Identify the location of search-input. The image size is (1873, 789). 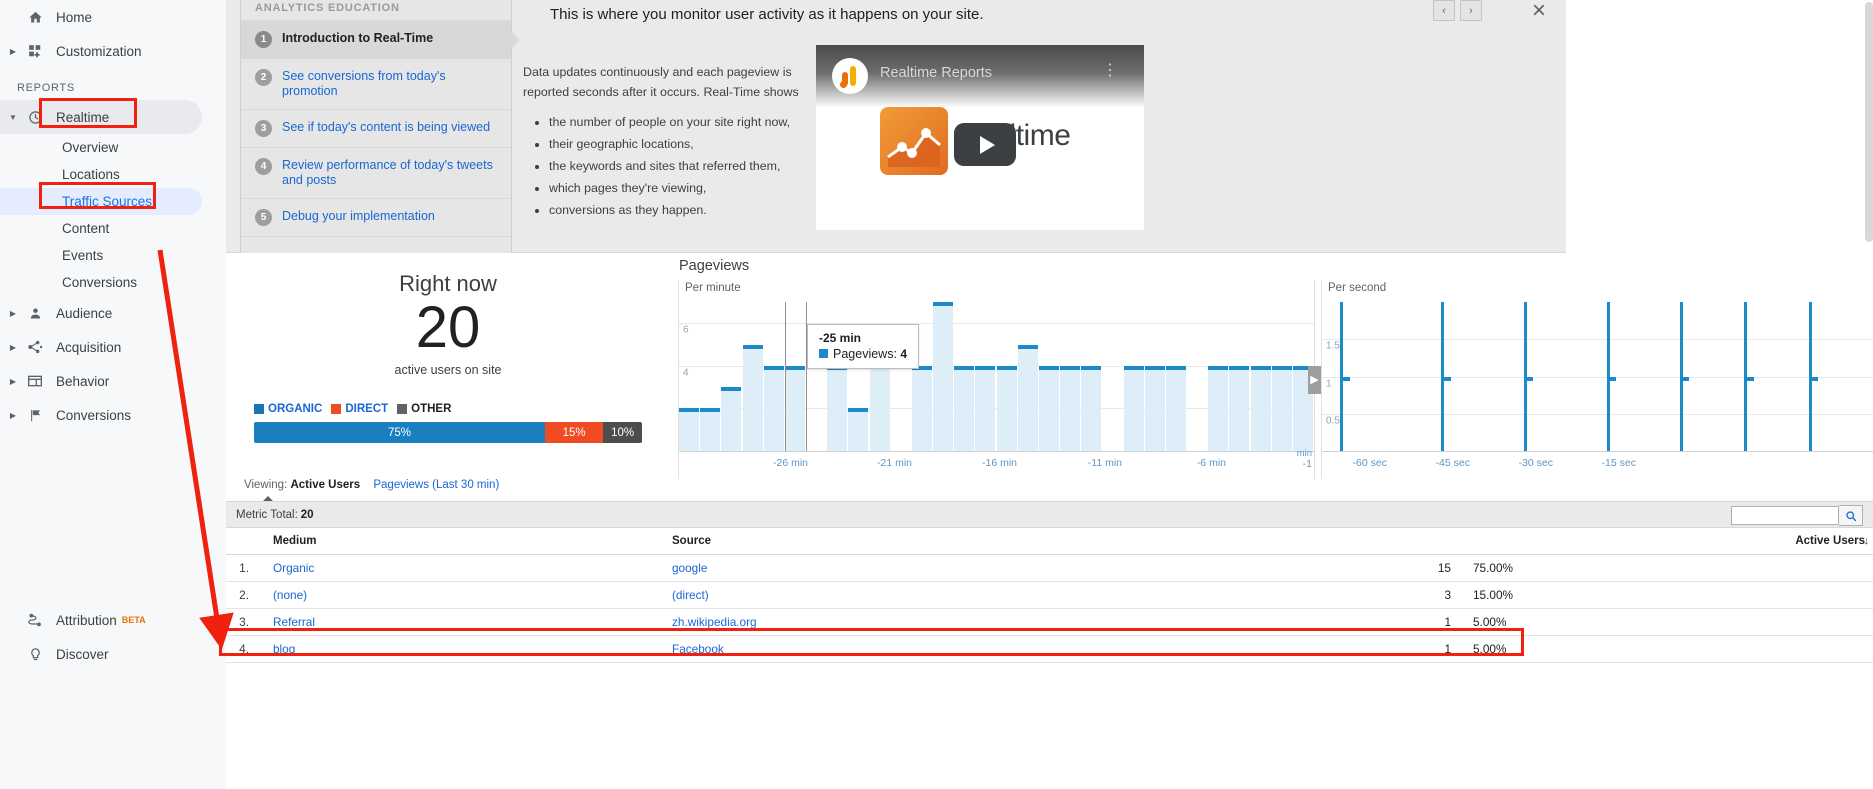
(1785, 515).